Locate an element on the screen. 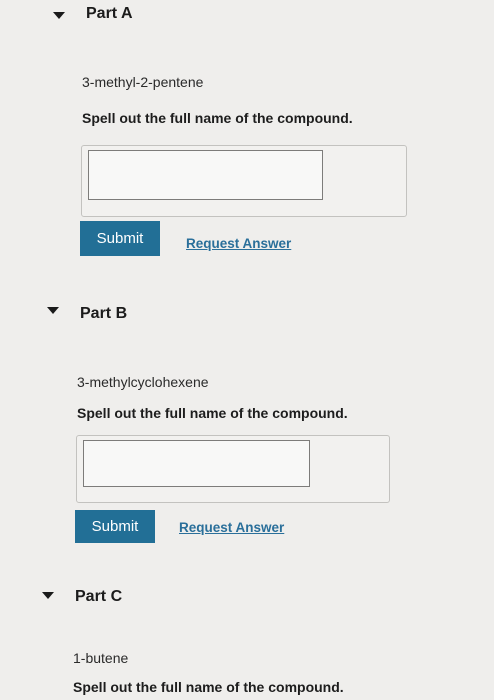 The width and height of the screenshot is (494, 700). part-b-prompt: Spell out the full name of the compound. is located at coordinates (212, 413).